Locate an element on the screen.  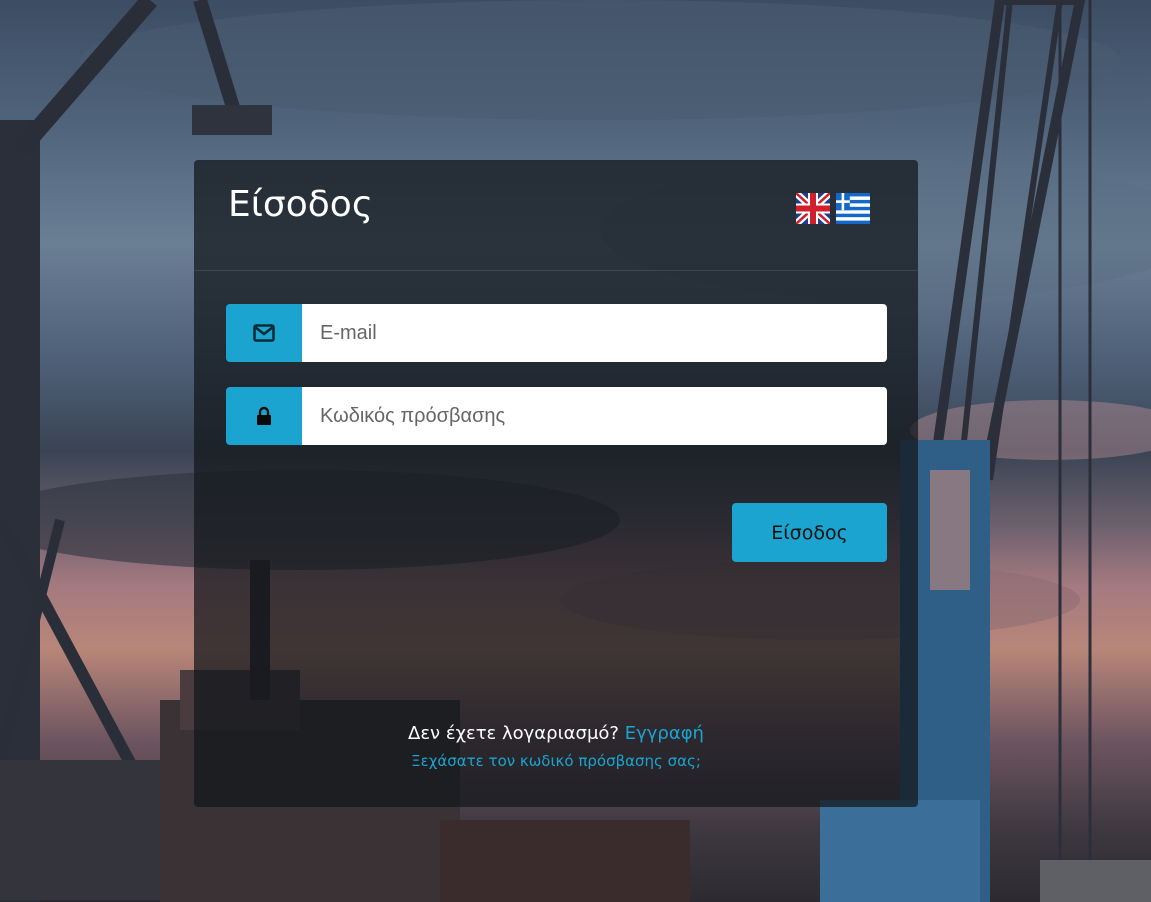
password-field is located at coordinates (594, 416).